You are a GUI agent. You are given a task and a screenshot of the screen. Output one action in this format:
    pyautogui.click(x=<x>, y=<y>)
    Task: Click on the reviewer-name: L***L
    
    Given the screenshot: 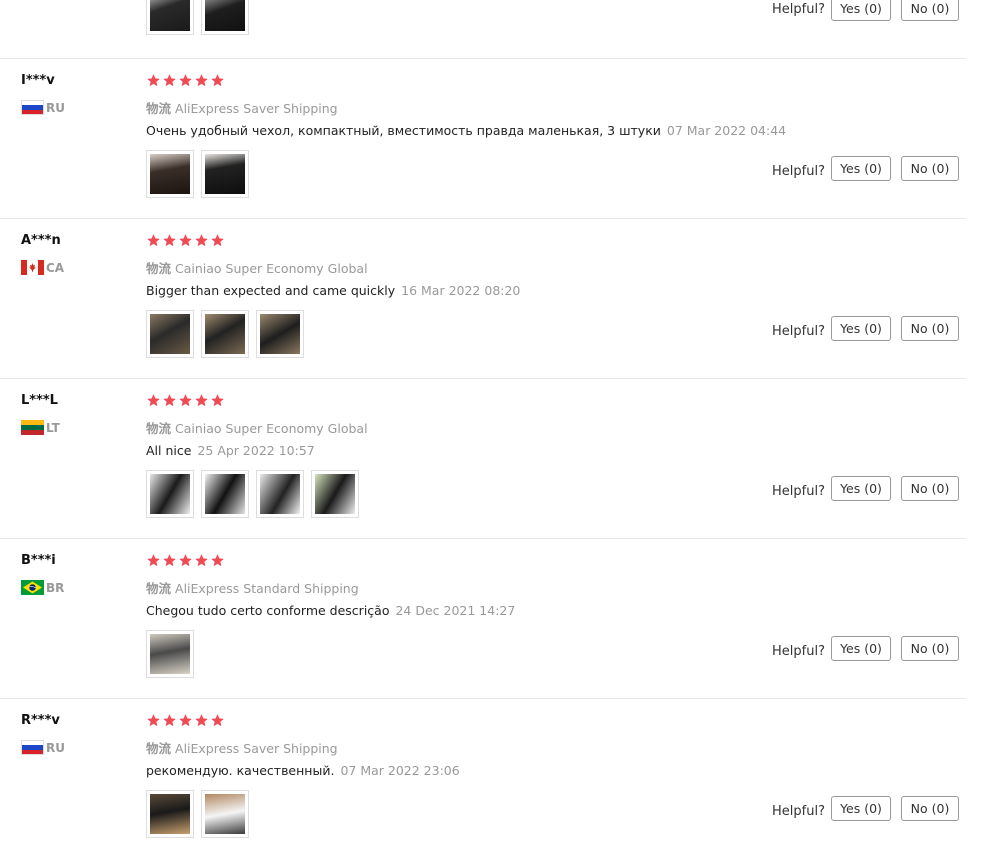 What is the action you would take?
    pyautogui.click(x=39, y=400)
    